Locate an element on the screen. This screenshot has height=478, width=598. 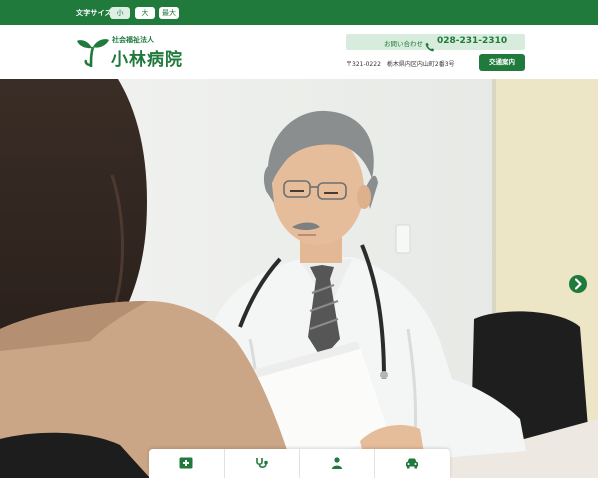
hospital-icon is located at coordinates (186, 463).